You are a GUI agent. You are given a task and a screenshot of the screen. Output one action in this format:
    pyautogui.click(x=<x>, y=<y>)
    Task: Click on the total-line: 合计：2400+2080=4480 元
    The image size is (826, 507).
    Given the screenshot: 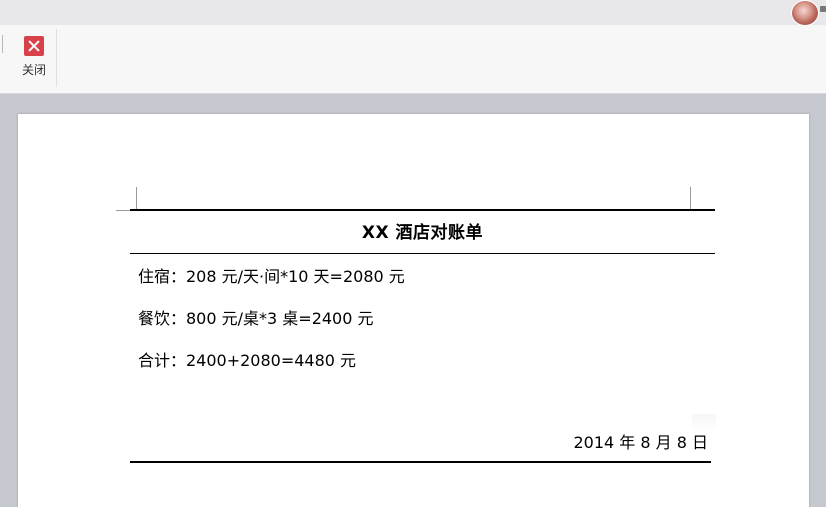 What is the action you would take?
    pyautogui.click(x=247, y=360)
    